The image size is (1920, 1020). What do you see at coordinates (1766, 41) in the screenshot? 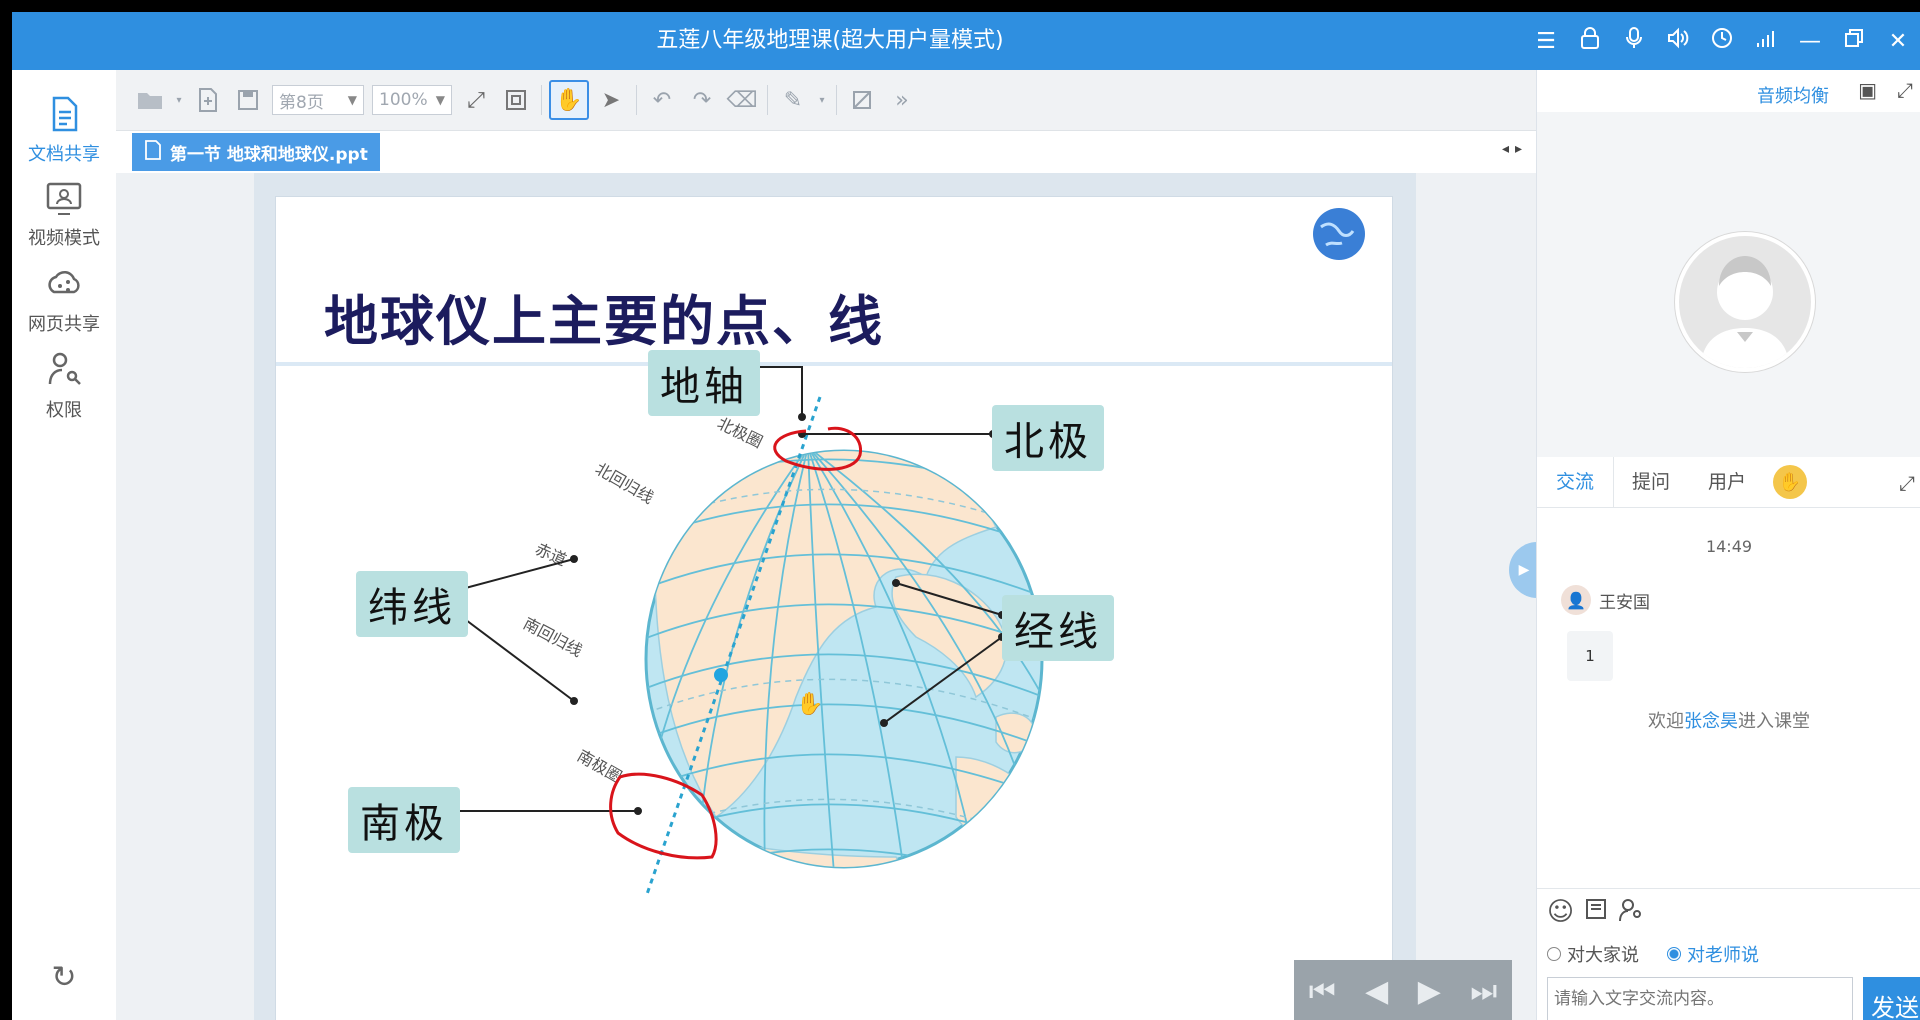
I see `signal-icon` at bounding box center [1766, 41].